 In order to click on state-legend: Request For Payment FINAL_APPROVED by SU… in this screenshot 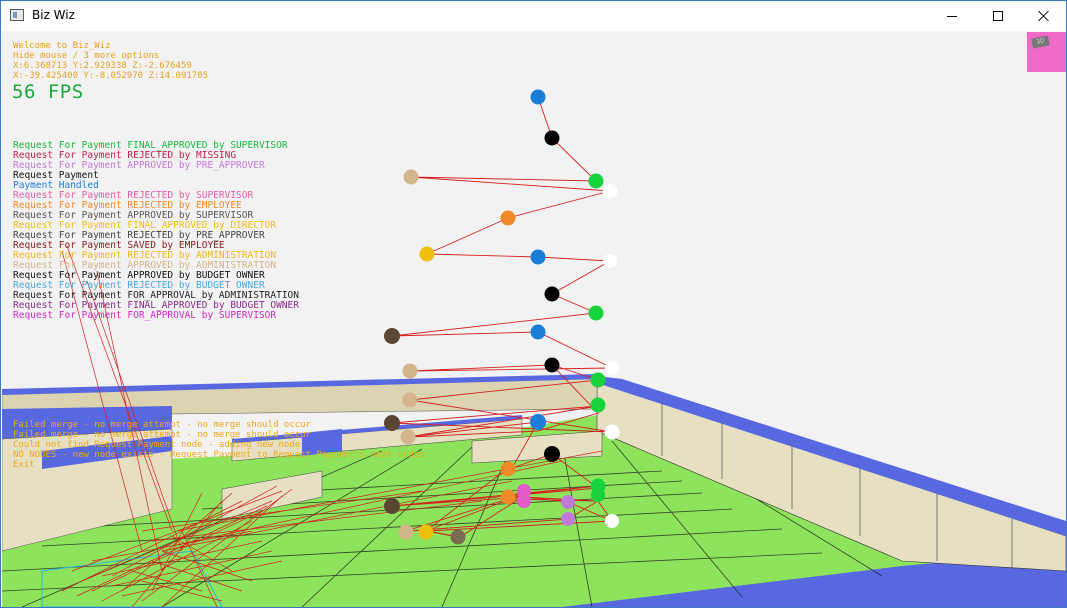, I will do `click(156, 226)`.